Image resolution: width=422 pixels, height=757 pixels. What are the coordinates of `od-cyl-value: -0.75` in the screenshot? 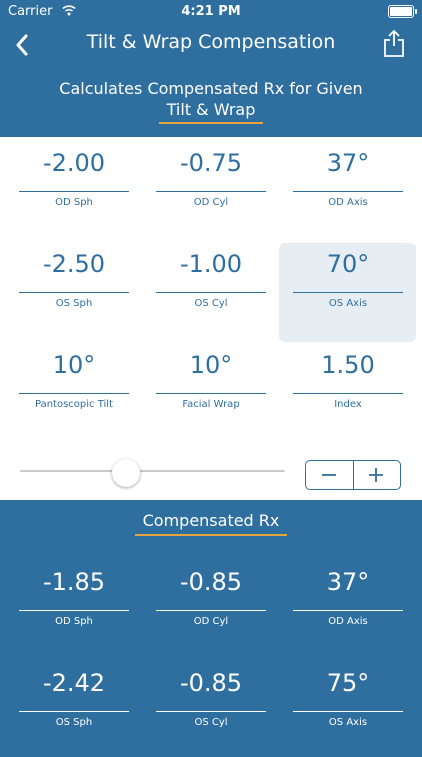 It's located at (211, 163).